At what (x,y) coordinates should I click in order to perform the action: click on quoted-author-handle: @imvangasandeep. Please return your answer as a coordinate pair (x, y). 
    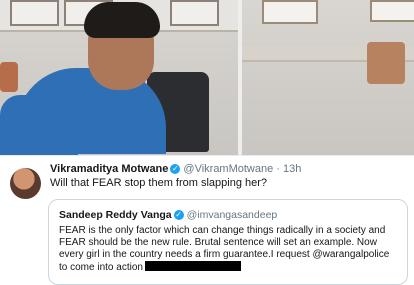
    Looking at the image, I should click on (232, 215).